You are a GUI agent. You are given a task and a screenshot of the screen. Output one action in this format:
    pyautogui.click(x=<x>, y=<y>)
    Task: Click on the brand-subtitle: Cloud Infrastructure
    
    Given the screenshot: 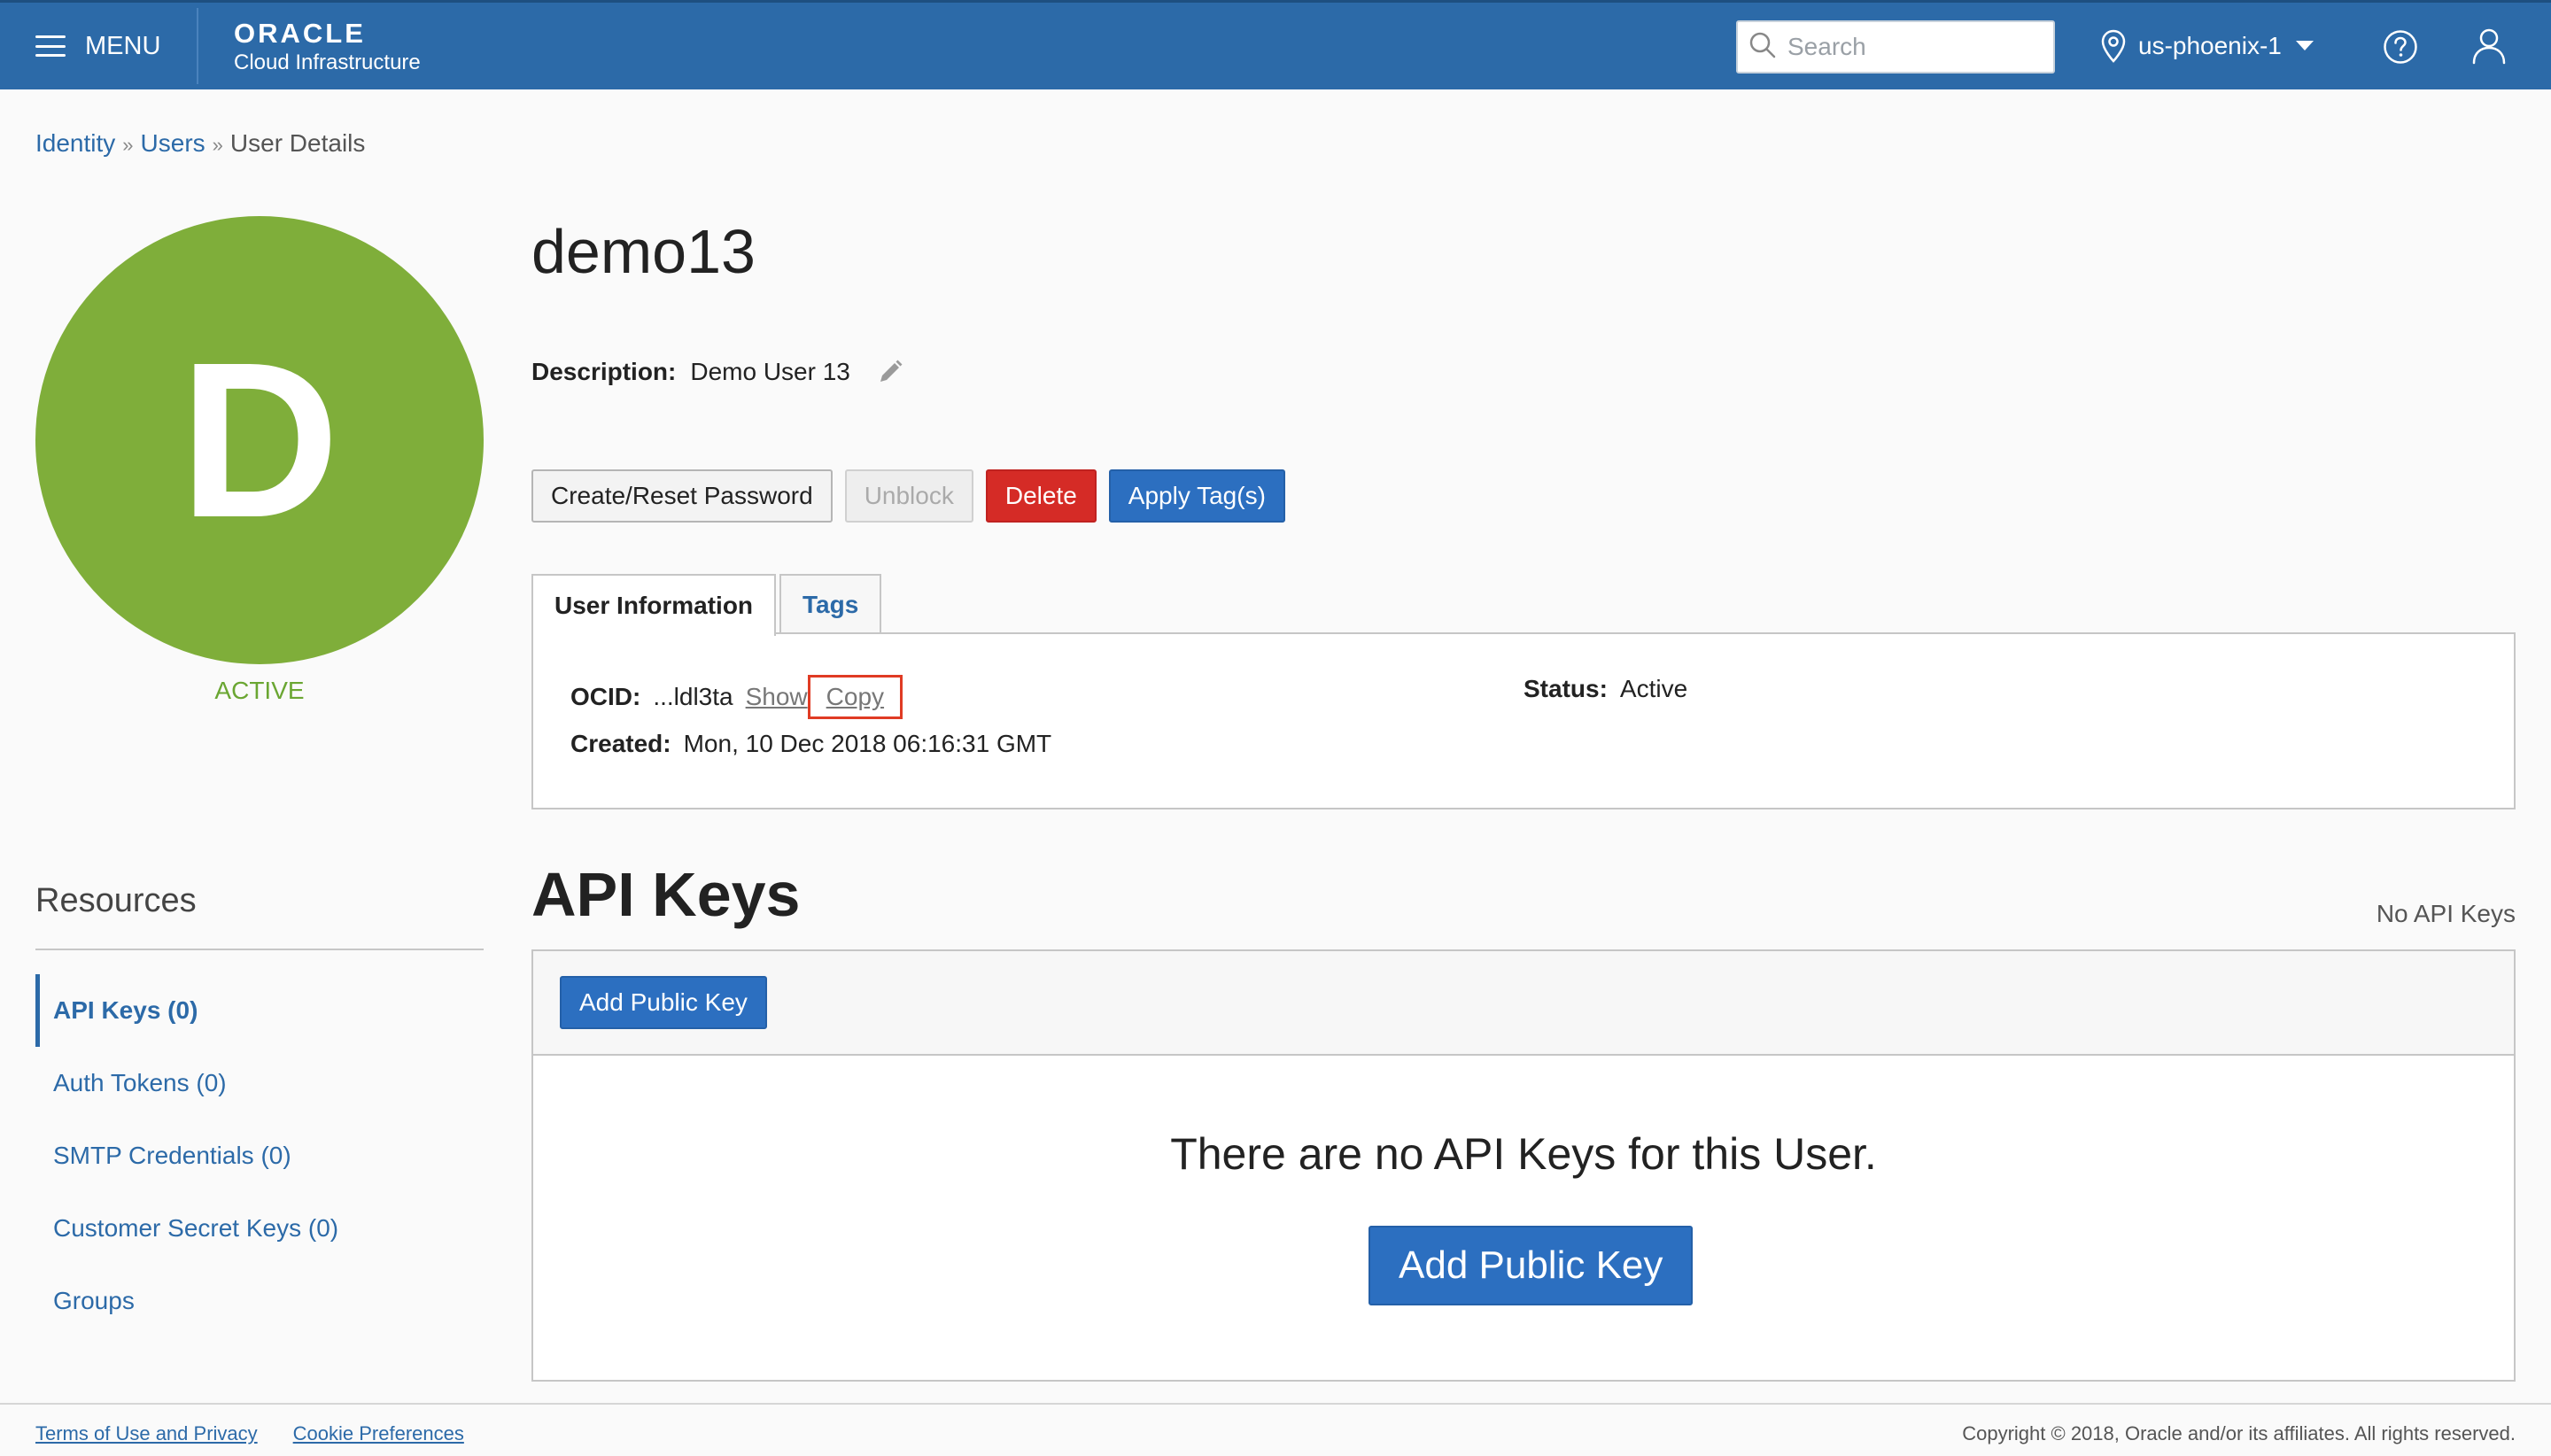 What is the action you would take?
    pyautogui.click(x=327, y=62)
    